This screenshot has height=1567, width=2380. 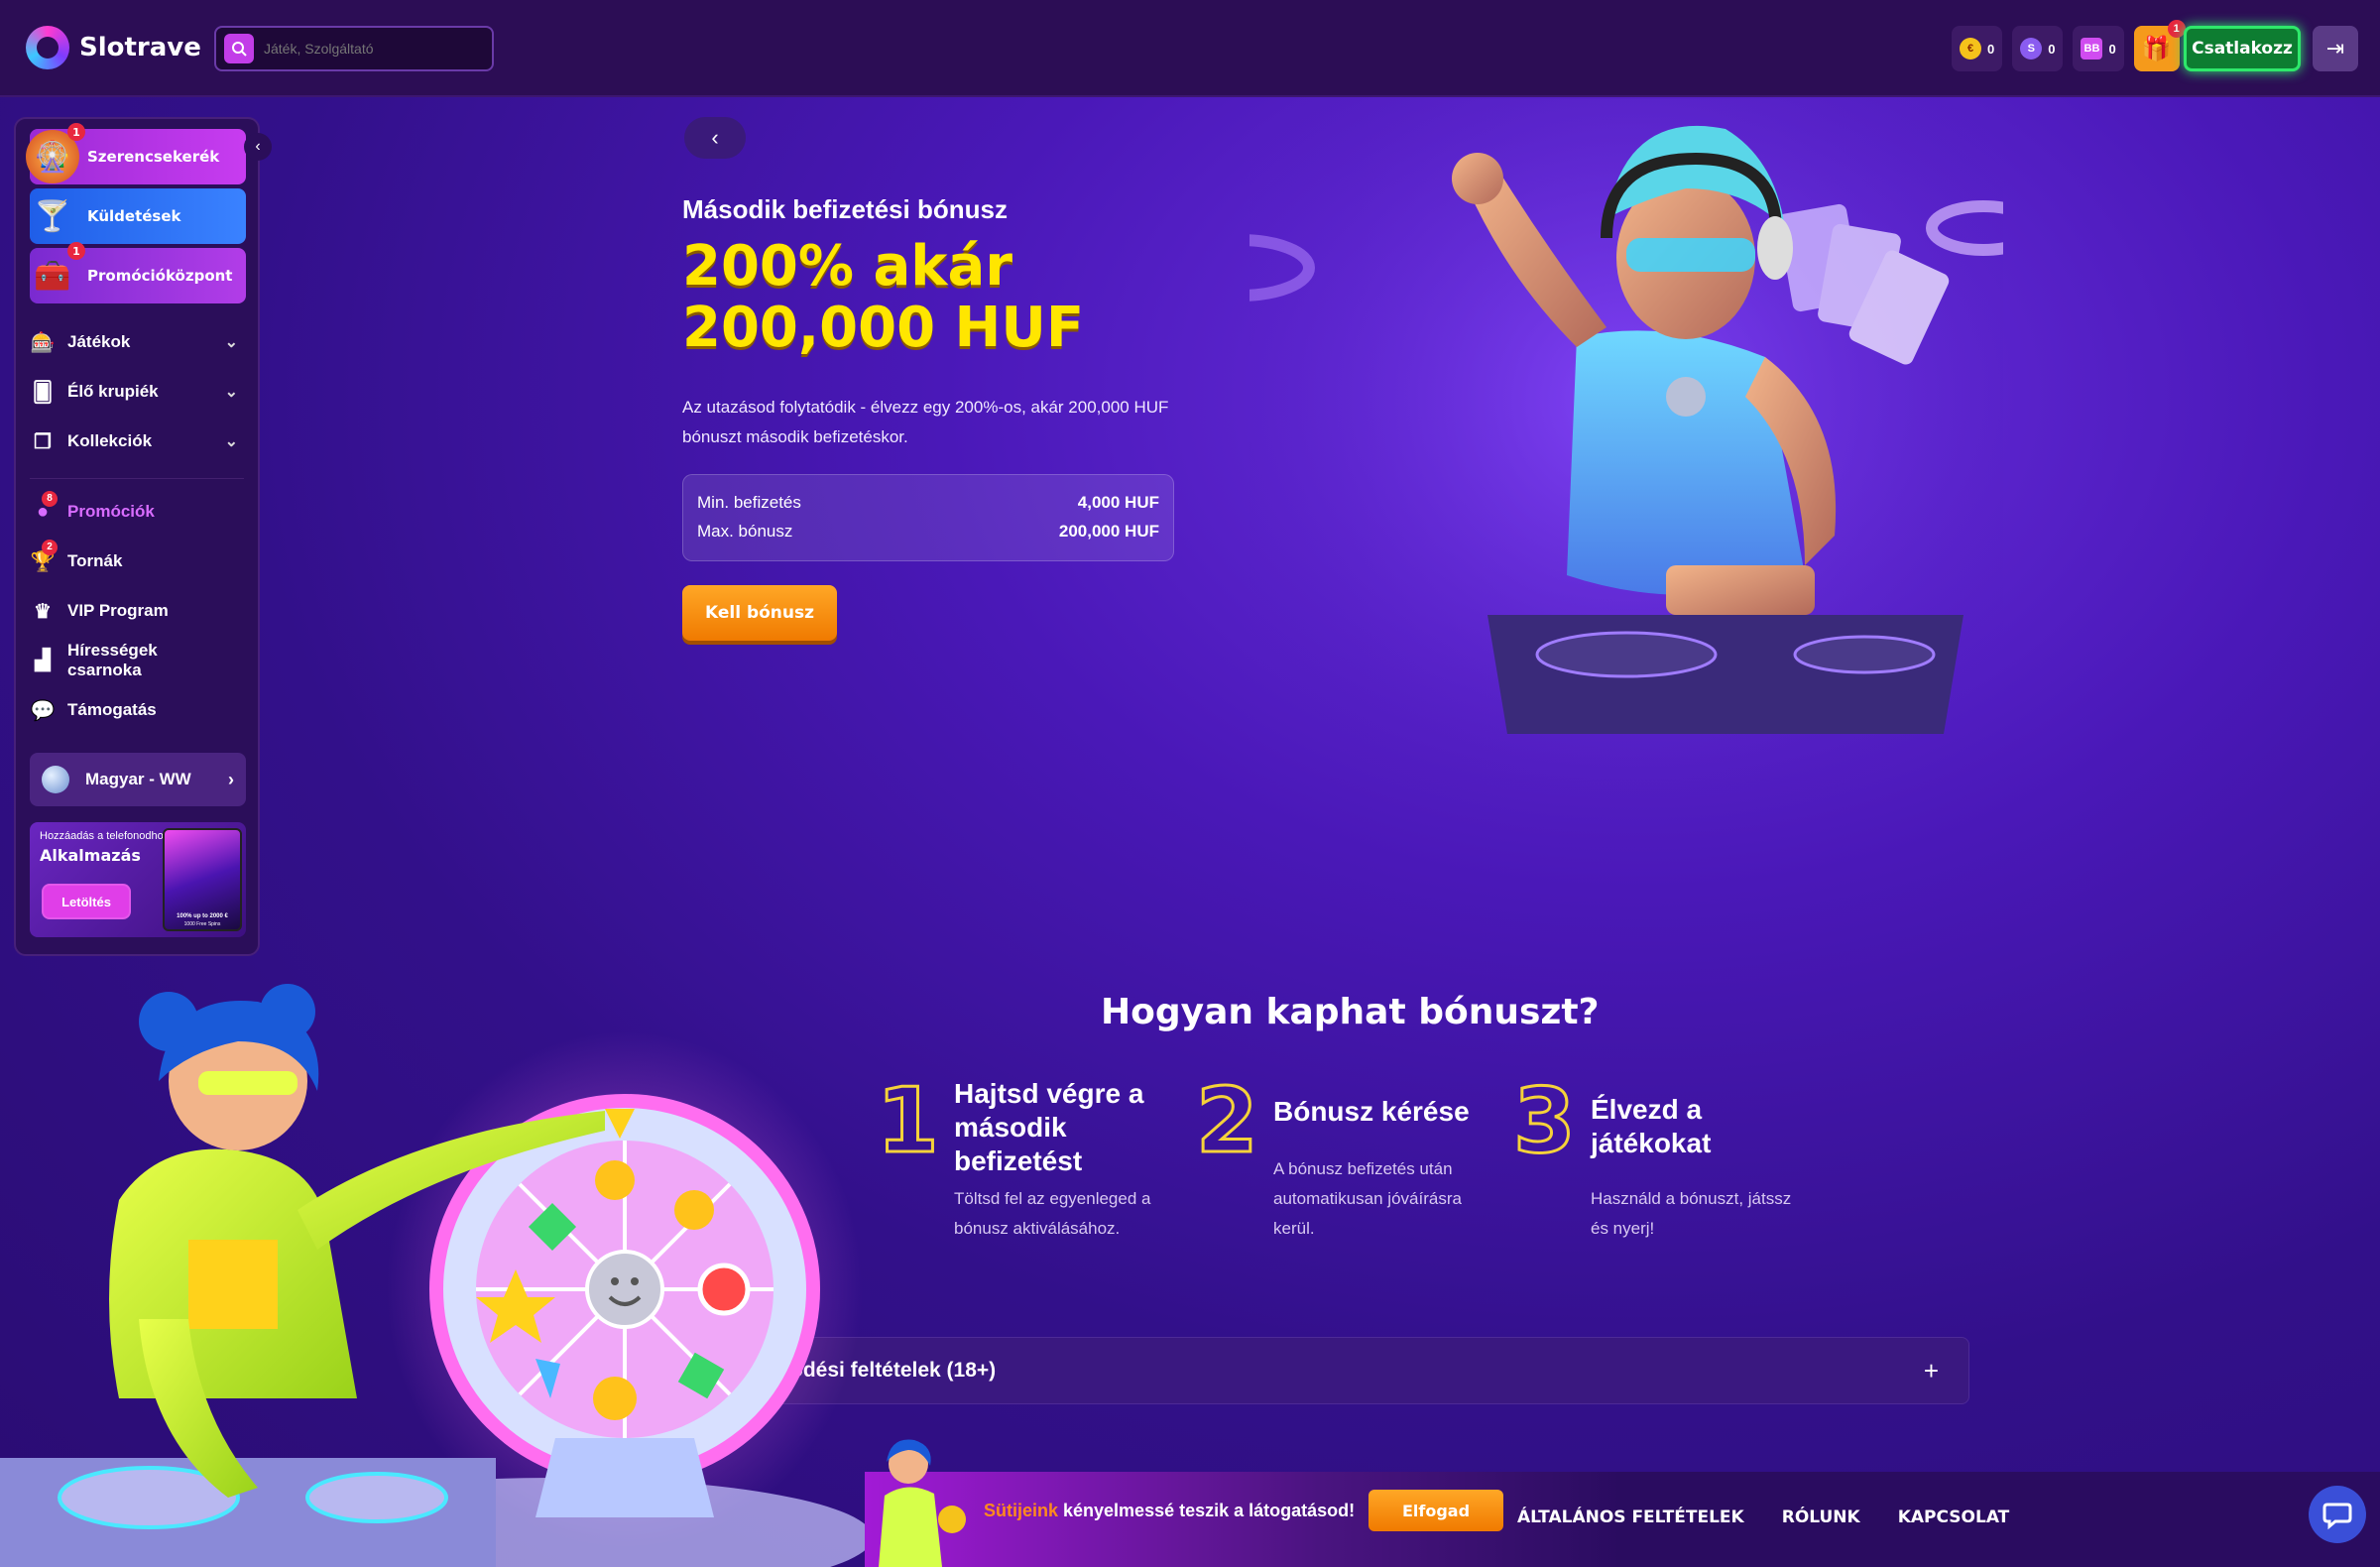 I want to click on phone-mockup-image: 100% up to 2000 € 1000 Free Spins, so click(x=202, y=879).